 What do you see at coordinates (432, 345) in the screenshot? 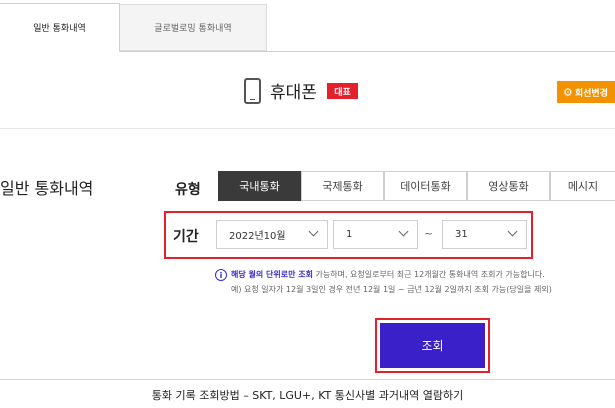
I see `search-button: 조회` at bounding box center [432, 345].